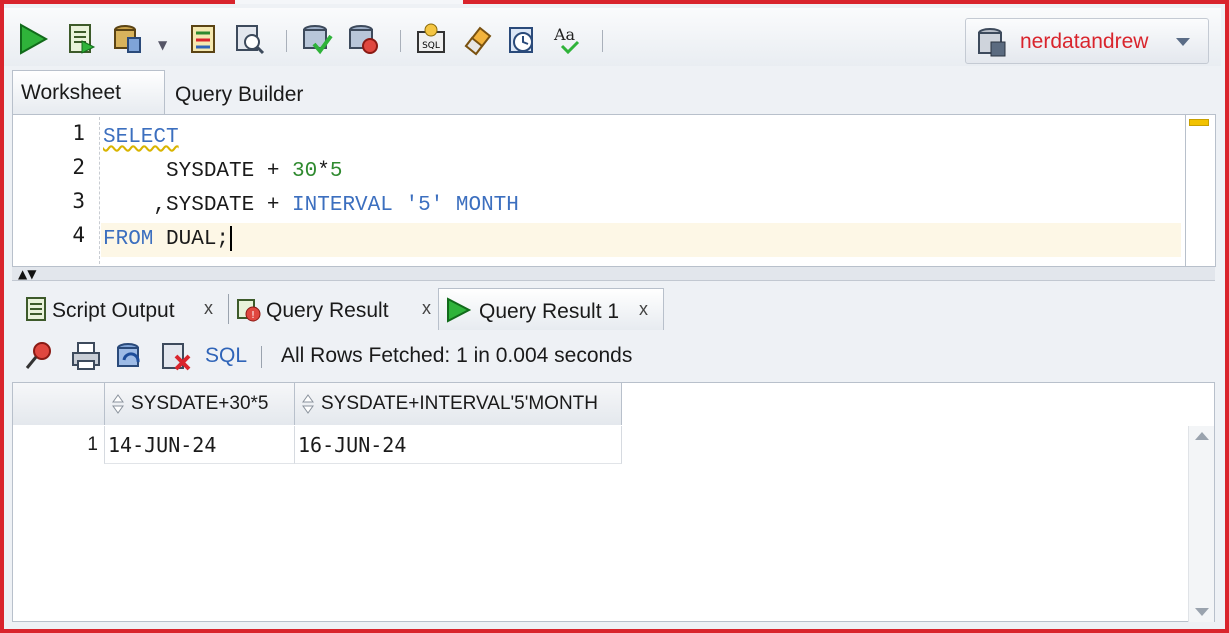  Describe the element at coordinates (205, 39) in the screenshot. I see `explain-plan-icon` at that location.